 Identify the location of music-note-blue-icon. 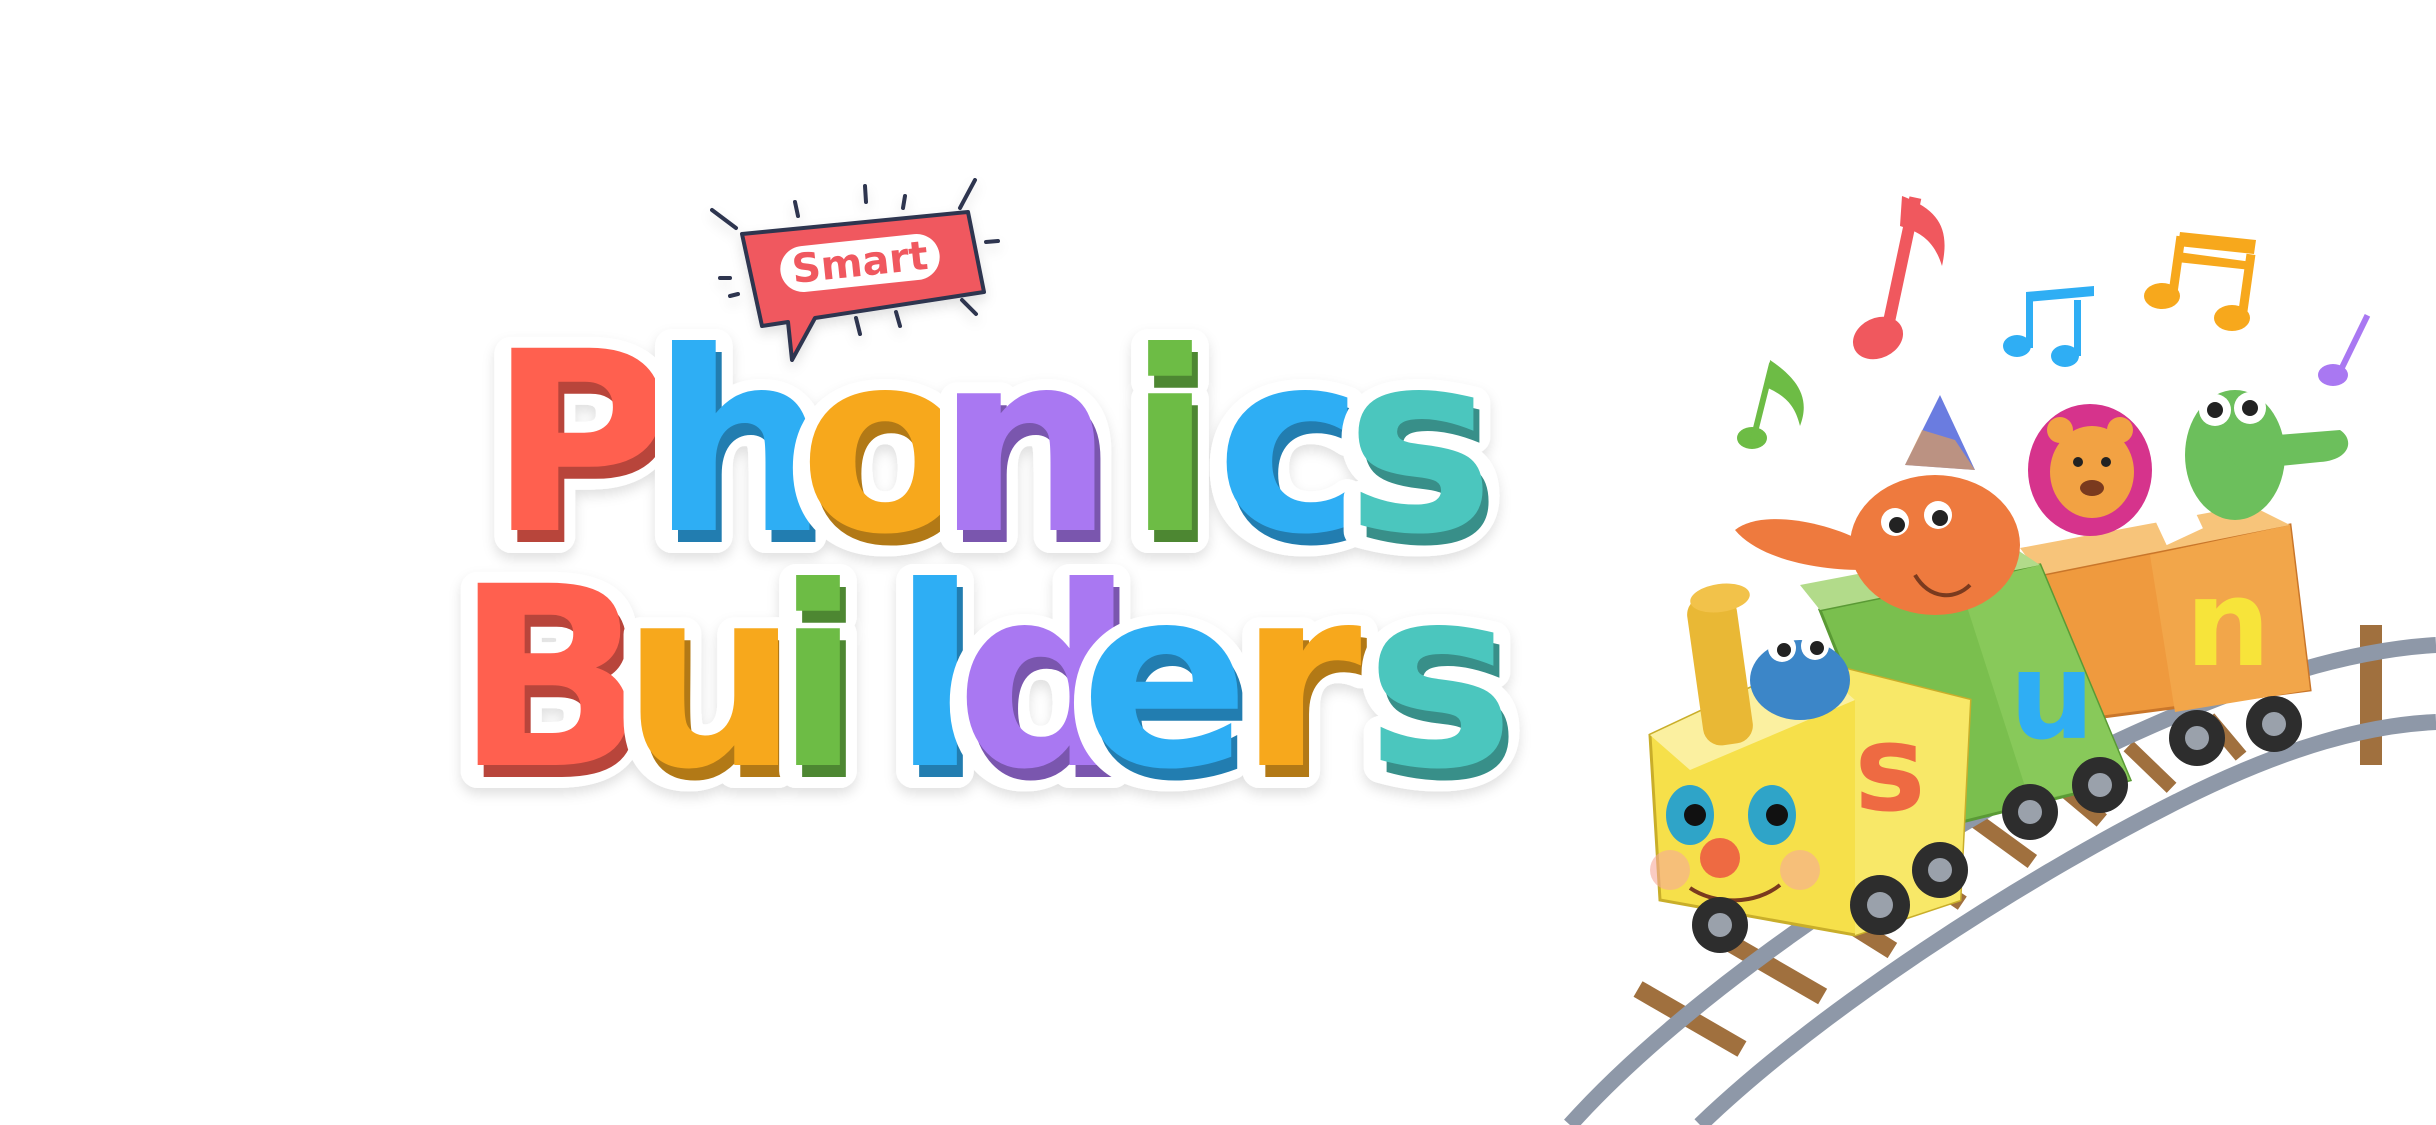
(2048, 326).